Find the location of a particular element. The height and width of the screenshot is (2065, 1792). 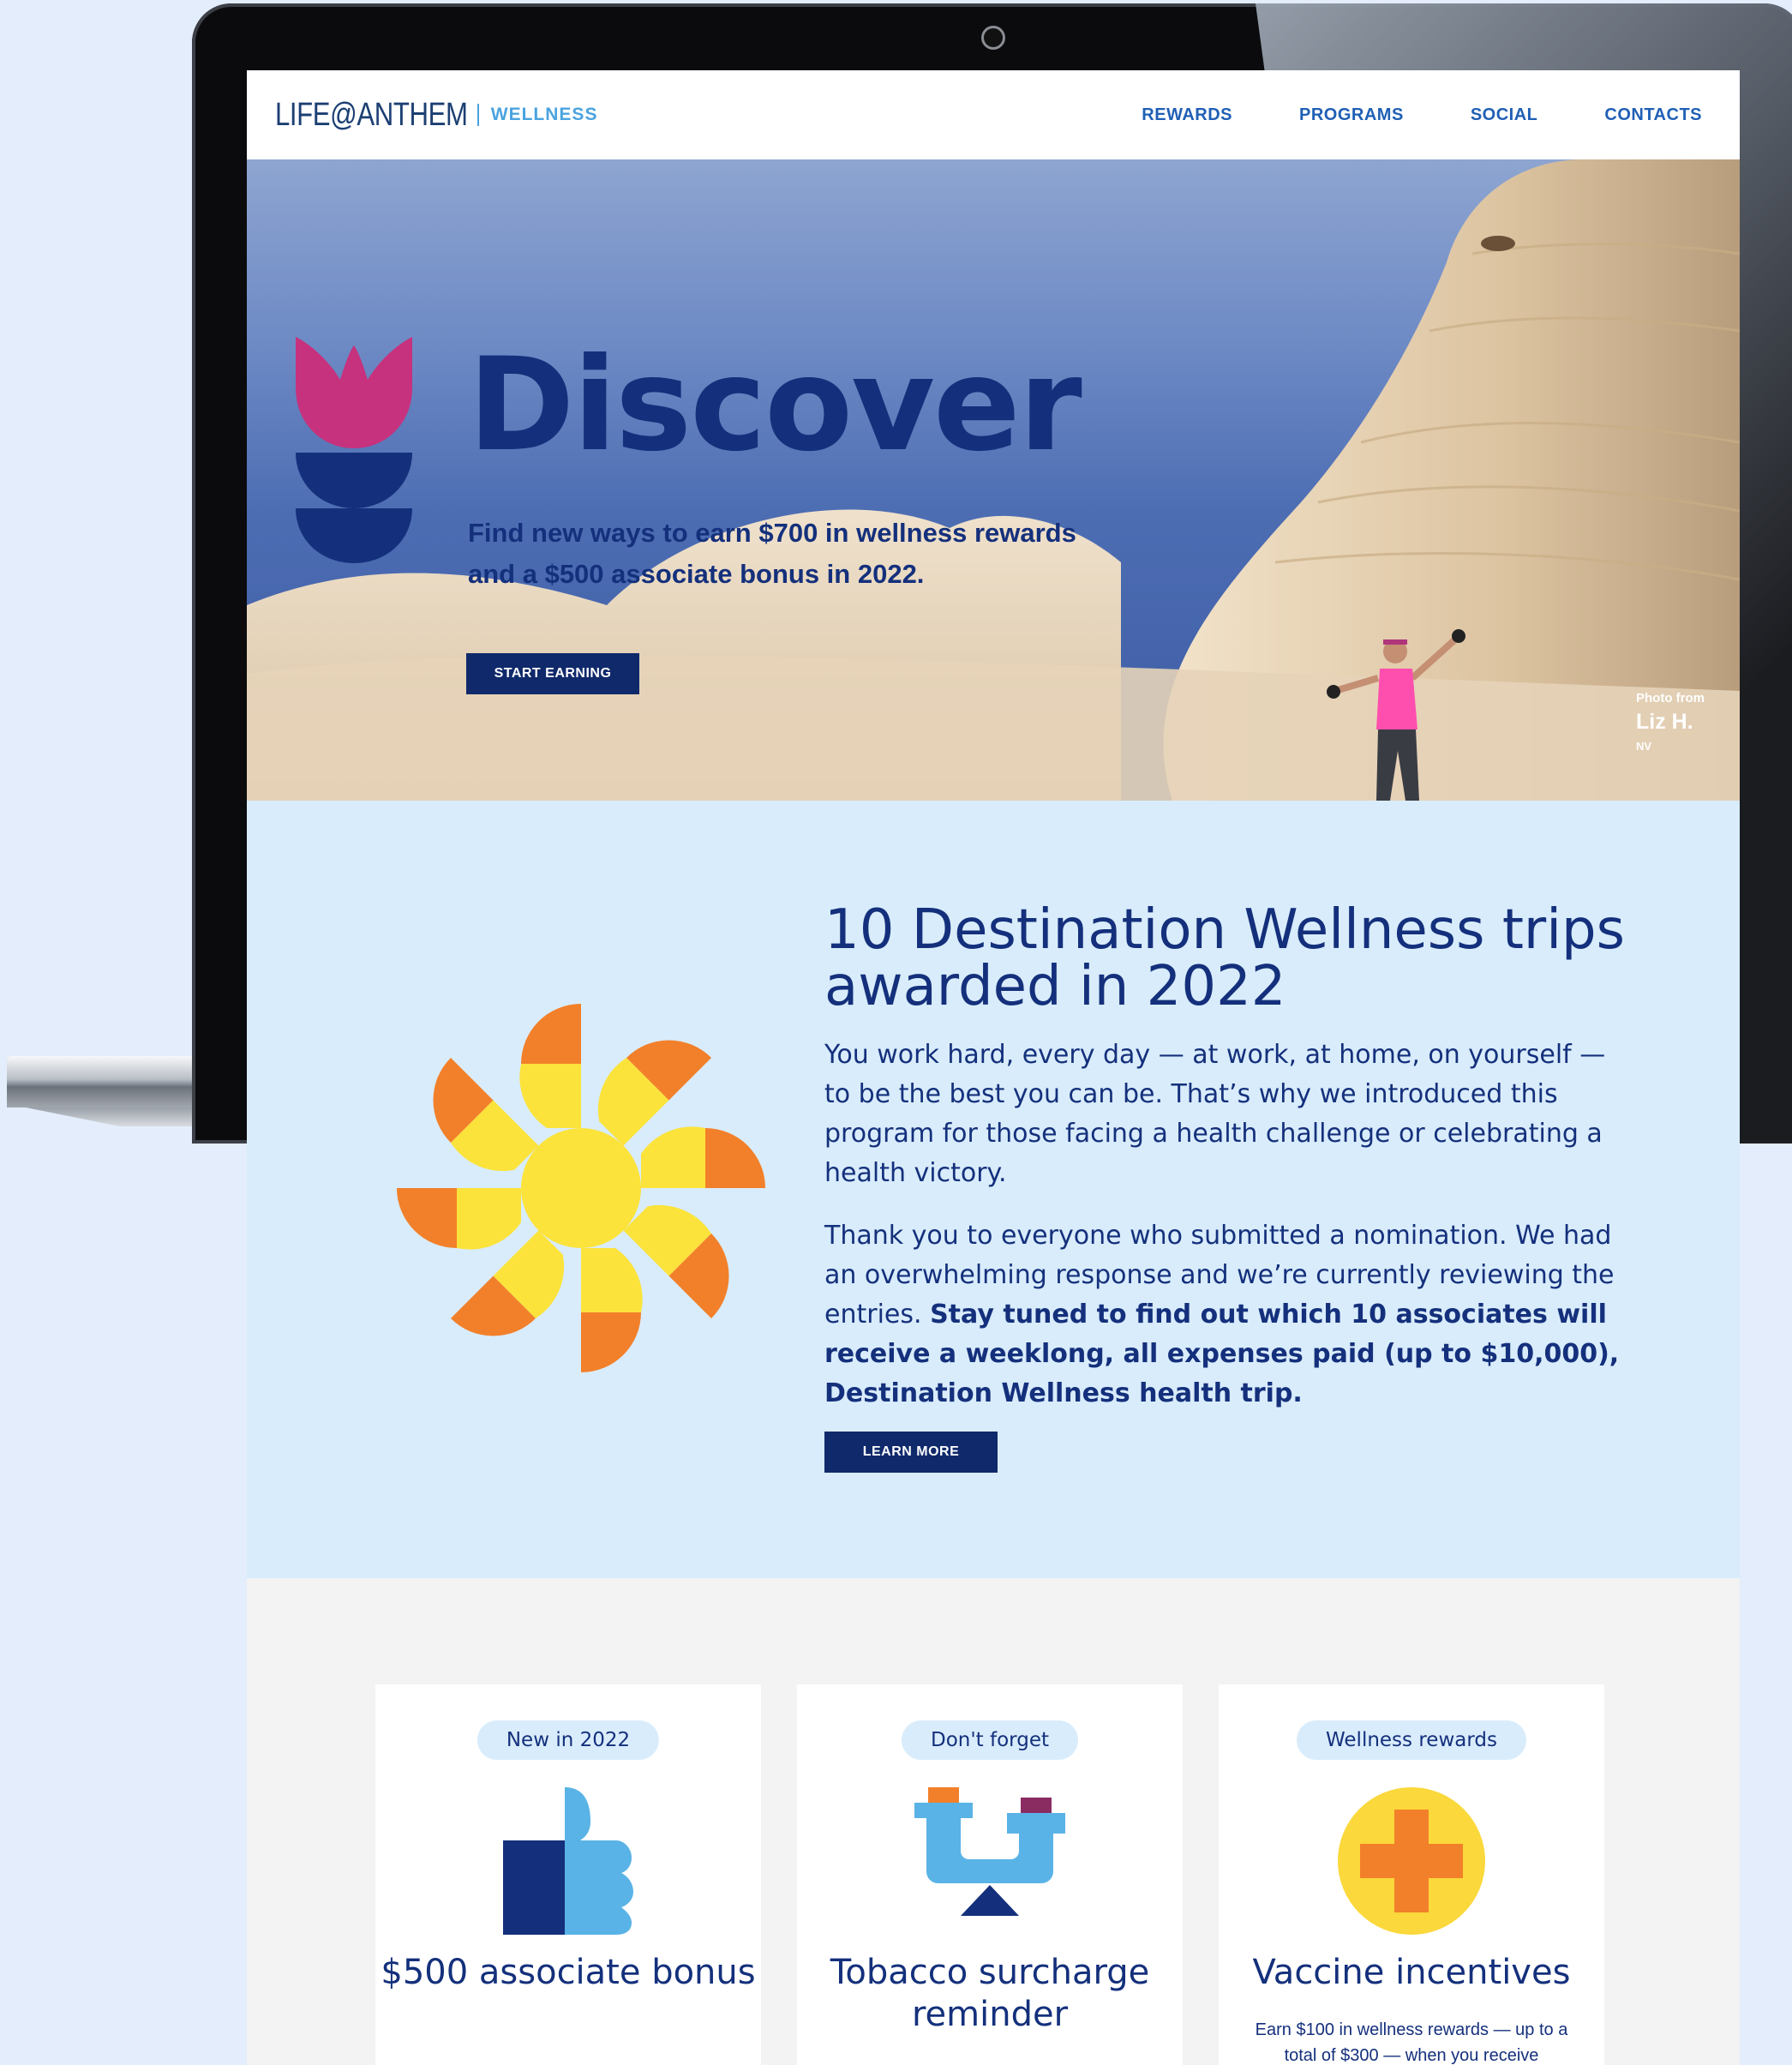

photo-credit-label: Photo from is located at coordinates (1671, 698).